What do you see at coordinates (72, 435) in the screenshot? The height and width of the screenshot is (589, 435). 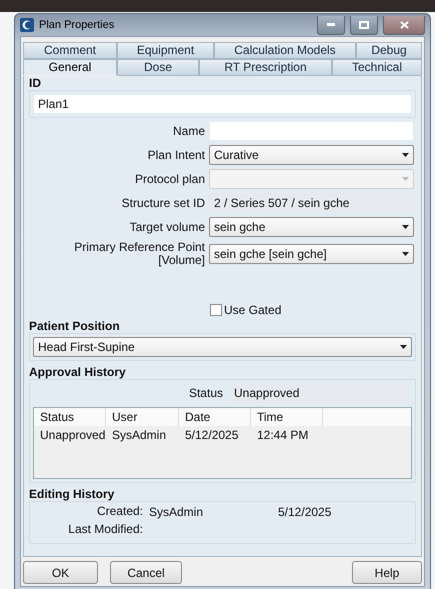 I see `table-cell-text: Unapproved` at bounding box center [72, 435].